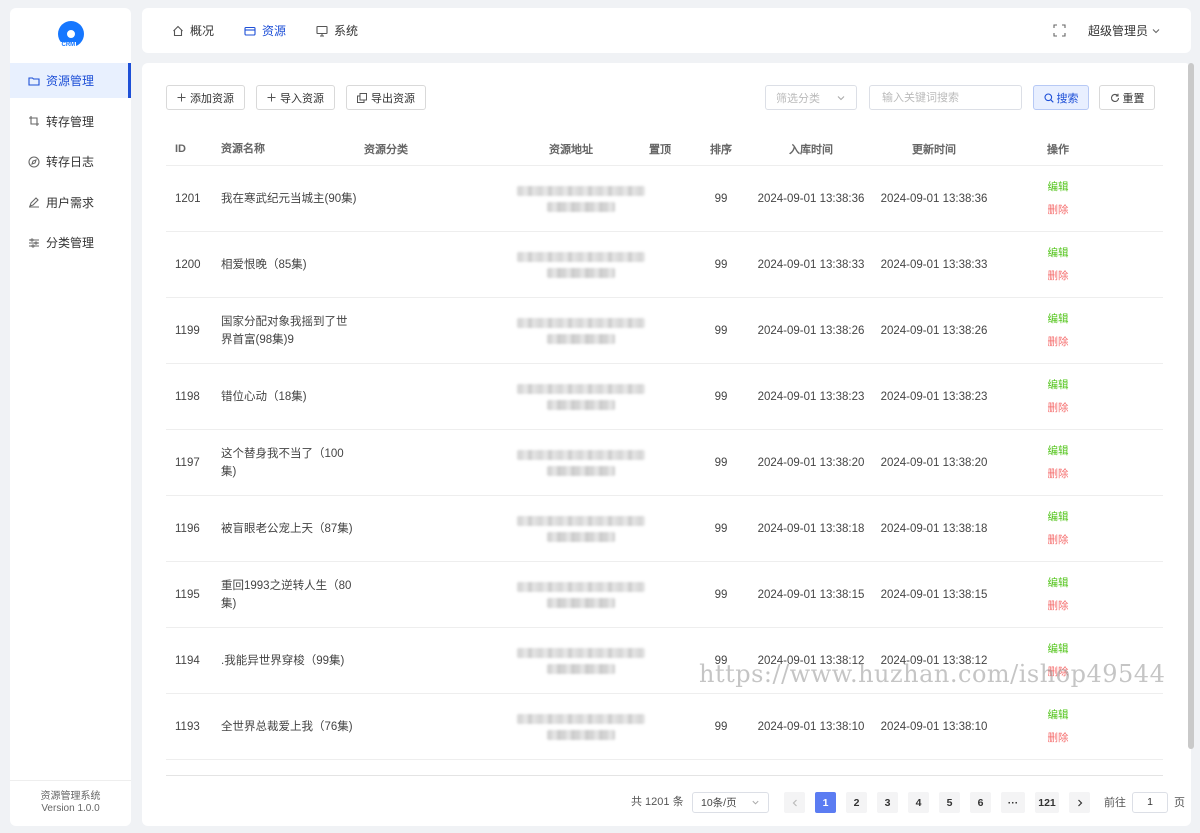 The height and width of the screenshot is (833, 1200). Describe the element at coordinates (34, 202) in the screenshot. I see `pen-icon` at that location.